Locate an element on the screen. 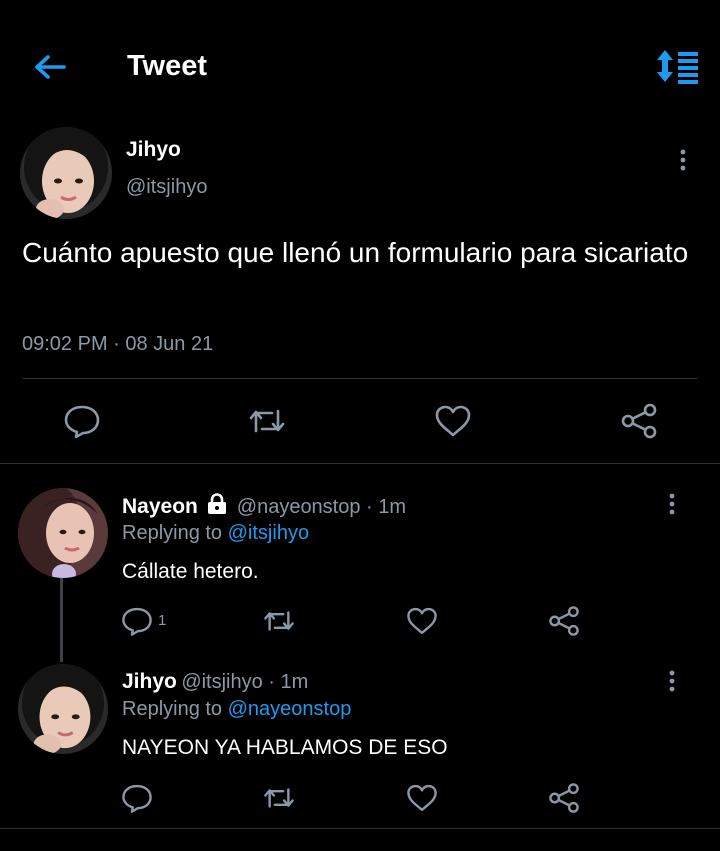 Image resolution: width=720 pixels, height=851 pixels. reply-action-bar: 1 is located at coordinates (355, 622).